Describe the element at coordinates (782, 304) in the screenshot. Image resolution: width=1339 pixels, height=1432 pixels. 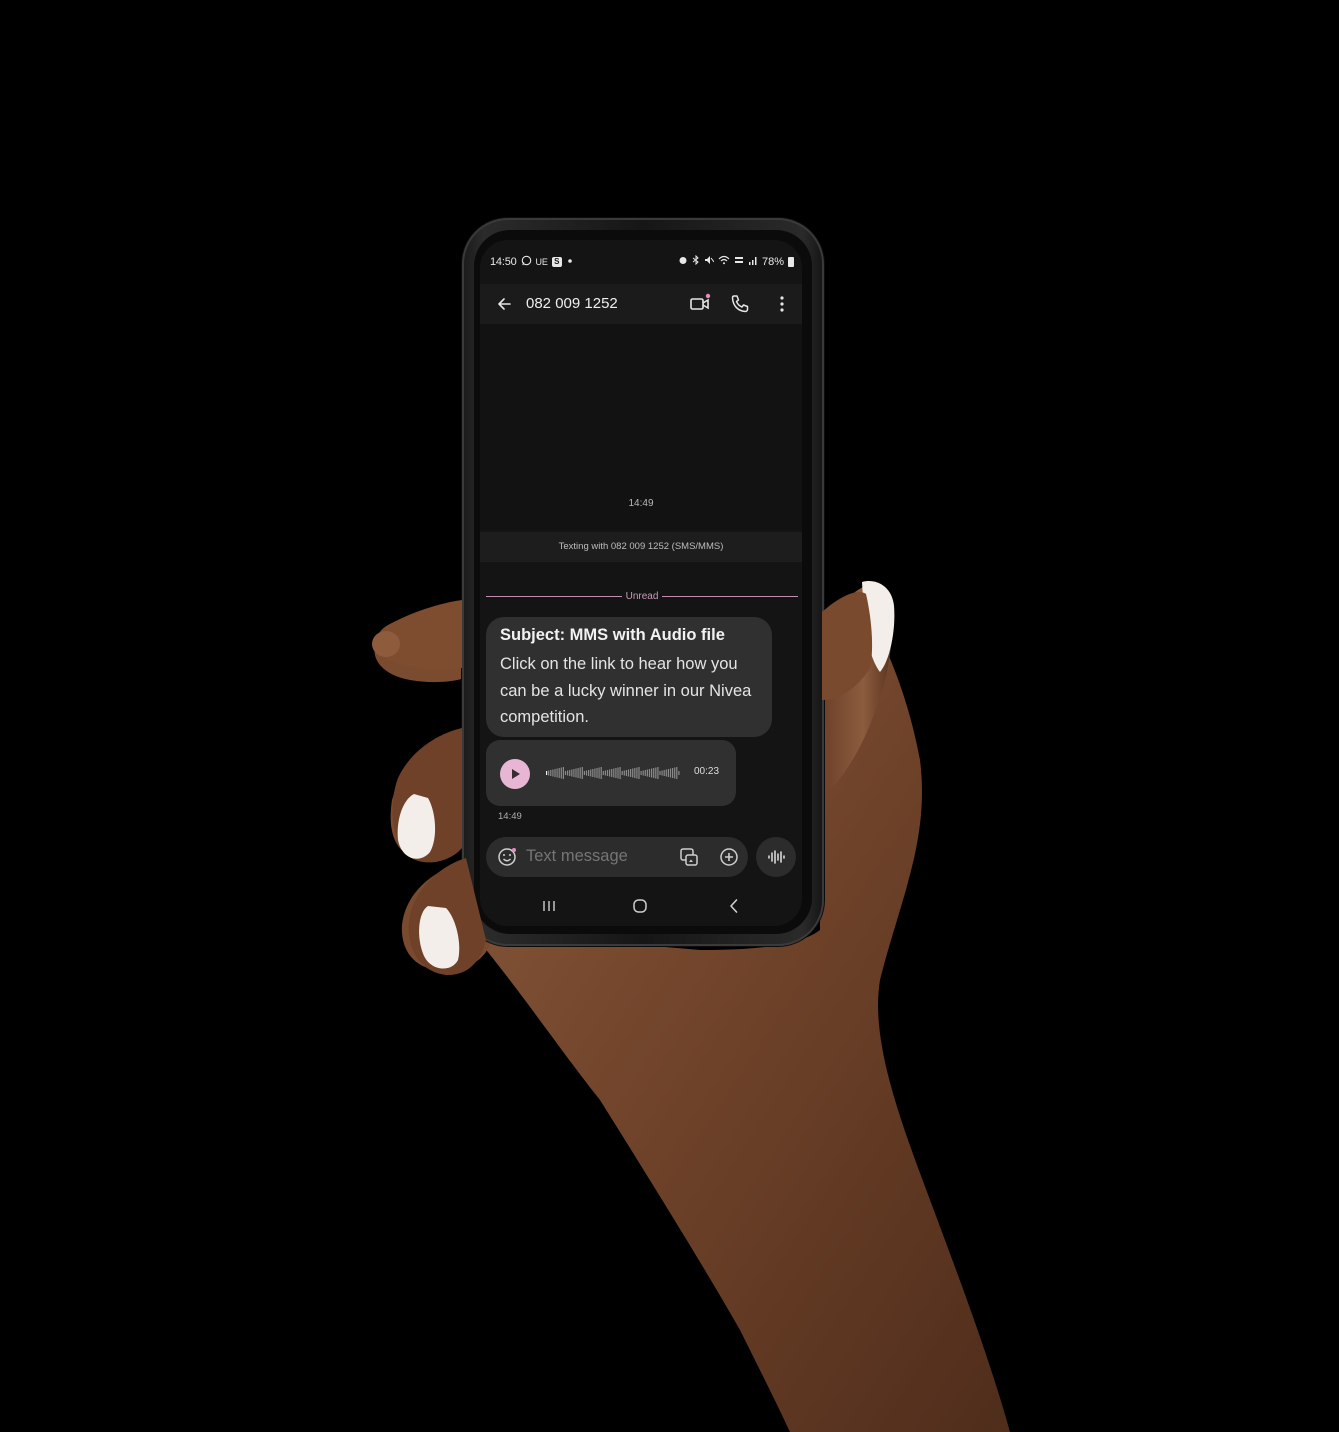
I see `more-vert-icon` at that location.